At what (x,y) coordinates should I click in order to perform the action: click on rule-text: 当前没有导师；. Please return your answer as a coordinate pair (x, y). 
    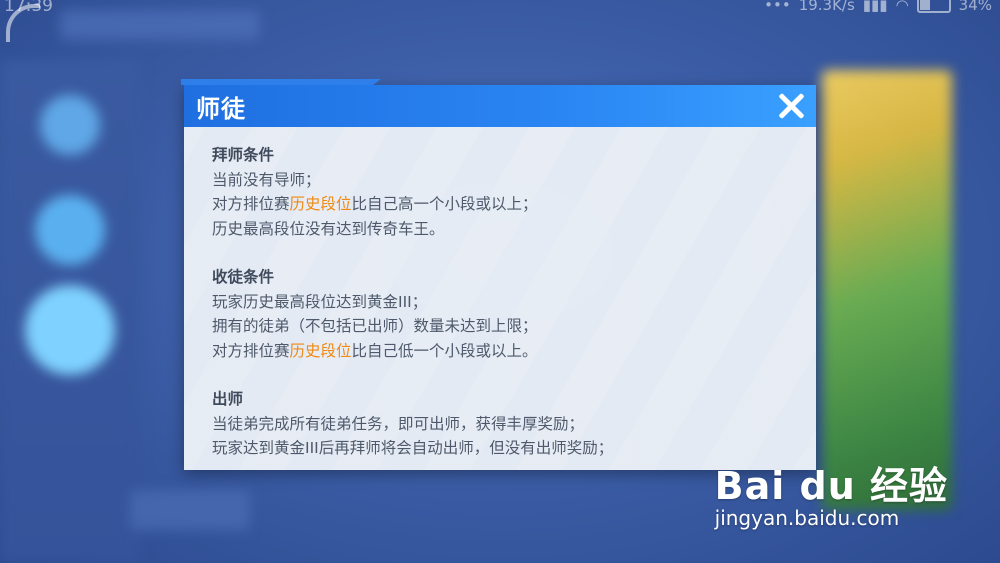
    Looking at the image, I should click on (266, 179).